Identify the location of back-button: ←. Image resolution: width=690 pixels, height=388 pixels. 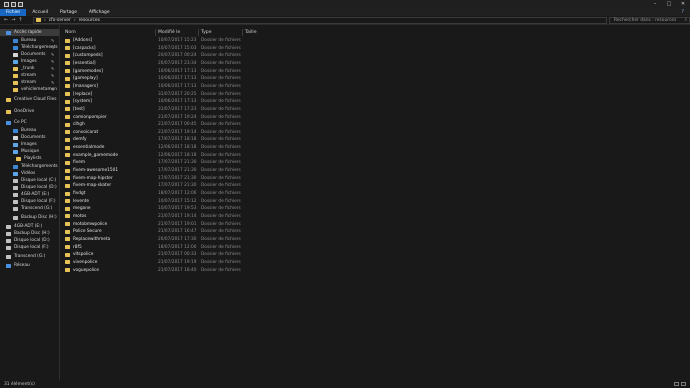
(6, 20).